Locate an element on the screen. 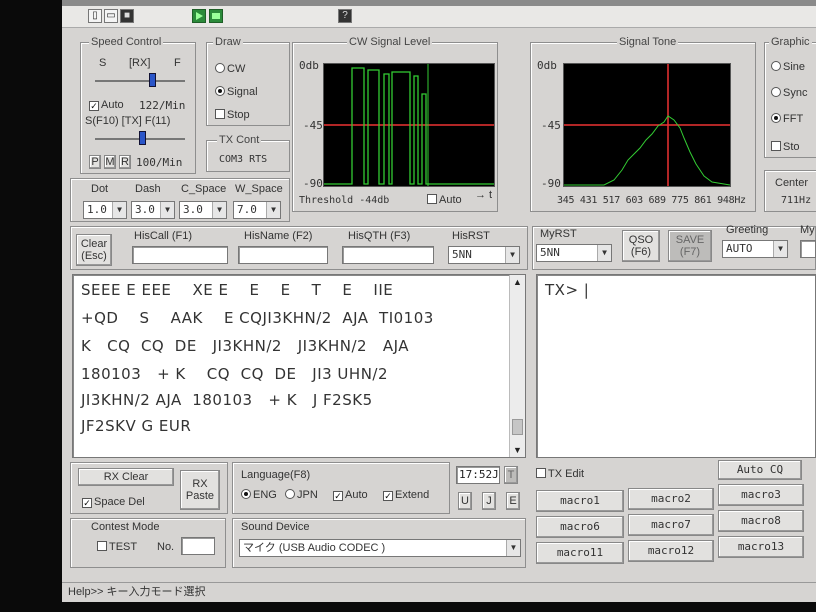 The height and width of the screenshot is (612, 816). draw-cw-label: CW is located at coordinates (236, 69).